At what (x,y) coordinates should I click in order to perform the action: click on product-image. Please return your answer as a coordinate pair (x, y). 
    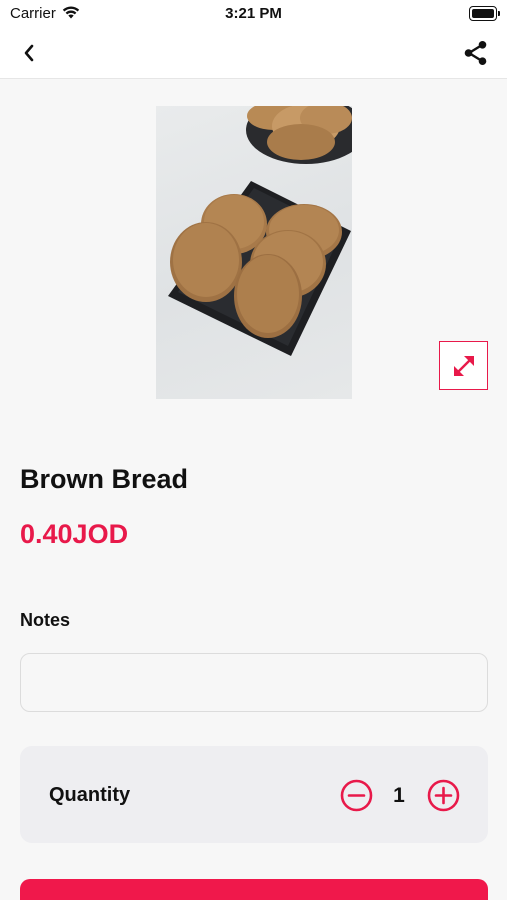
    Looking at the image, I should click on (254, 252).